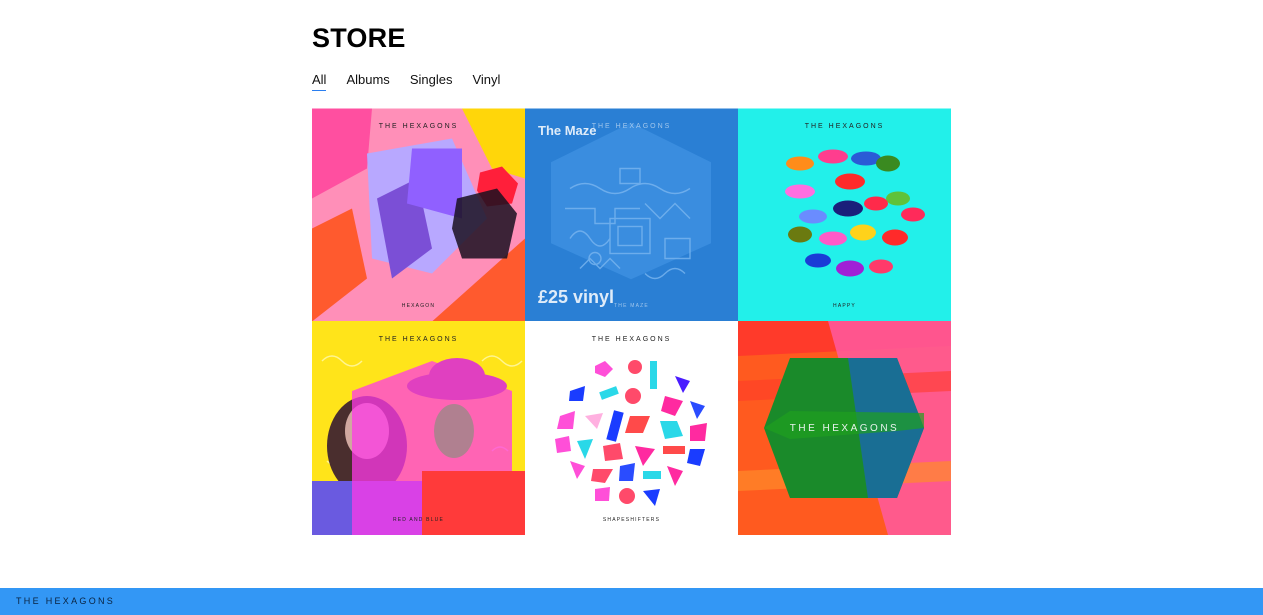 Image resolution: width=1263 pixels, height=615 pixels. I want to click on product-card-the-maze: THE HEXAGONS THE MAZE The Maze £25 vinyl, so click(631, 214).